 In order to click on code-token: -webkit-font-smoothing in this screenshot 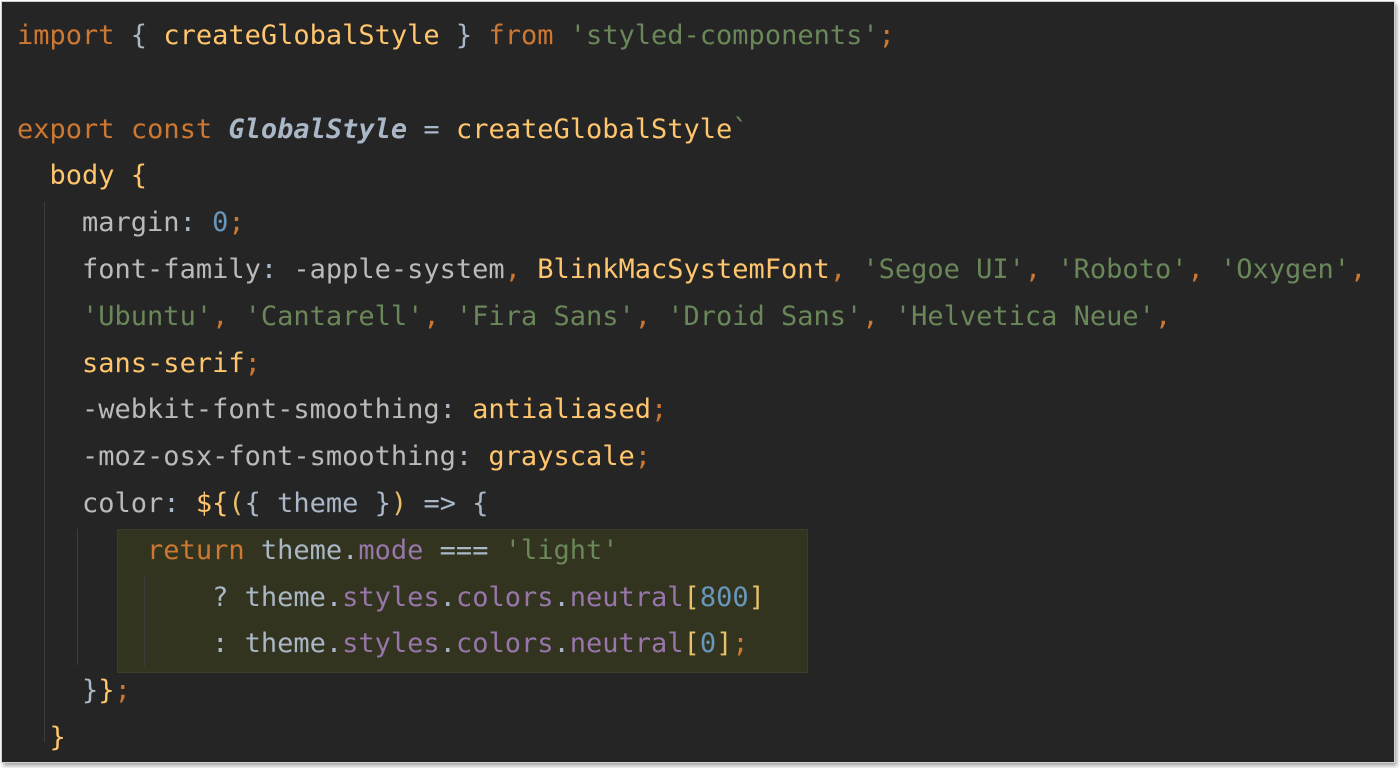, I will do `click(261, 410)`.